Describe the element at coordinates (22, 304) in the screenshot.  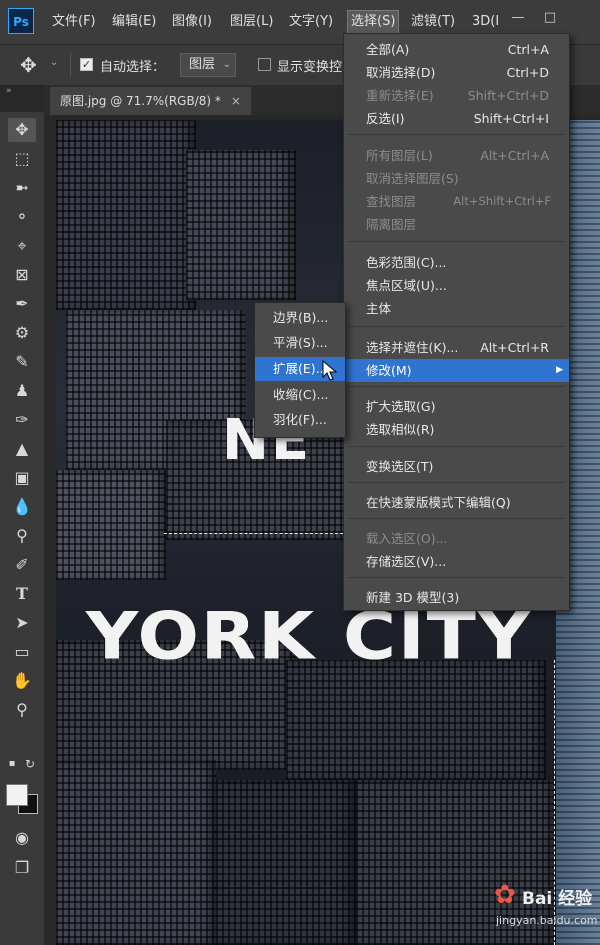
I see `eyedropper-icon: ✒` at that location.